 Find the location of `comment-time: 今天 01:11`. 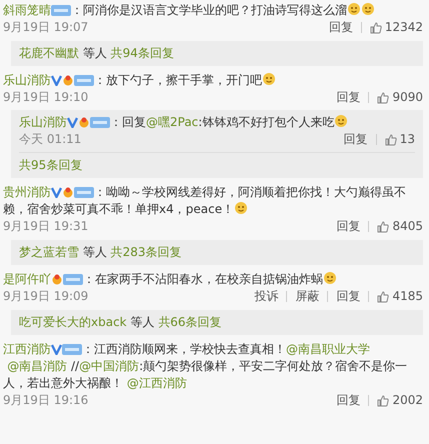

comment-time: 今天 01:11 is located at coordinates (50, 139).